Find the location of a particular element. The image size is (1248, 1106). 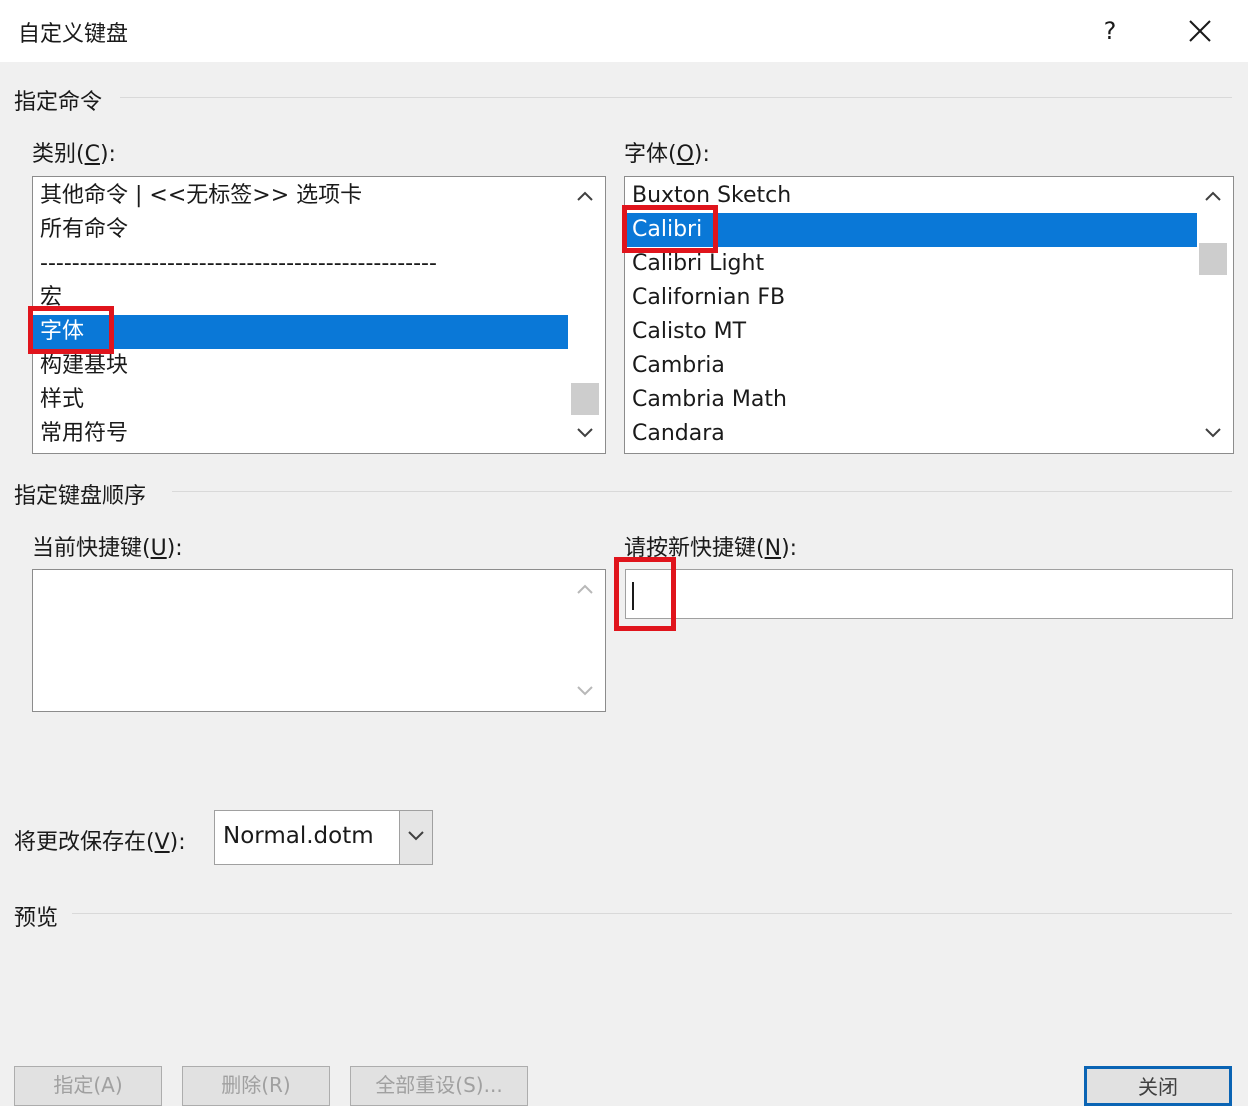

fonts-scrollbar is located at coordinates (1213, 315).